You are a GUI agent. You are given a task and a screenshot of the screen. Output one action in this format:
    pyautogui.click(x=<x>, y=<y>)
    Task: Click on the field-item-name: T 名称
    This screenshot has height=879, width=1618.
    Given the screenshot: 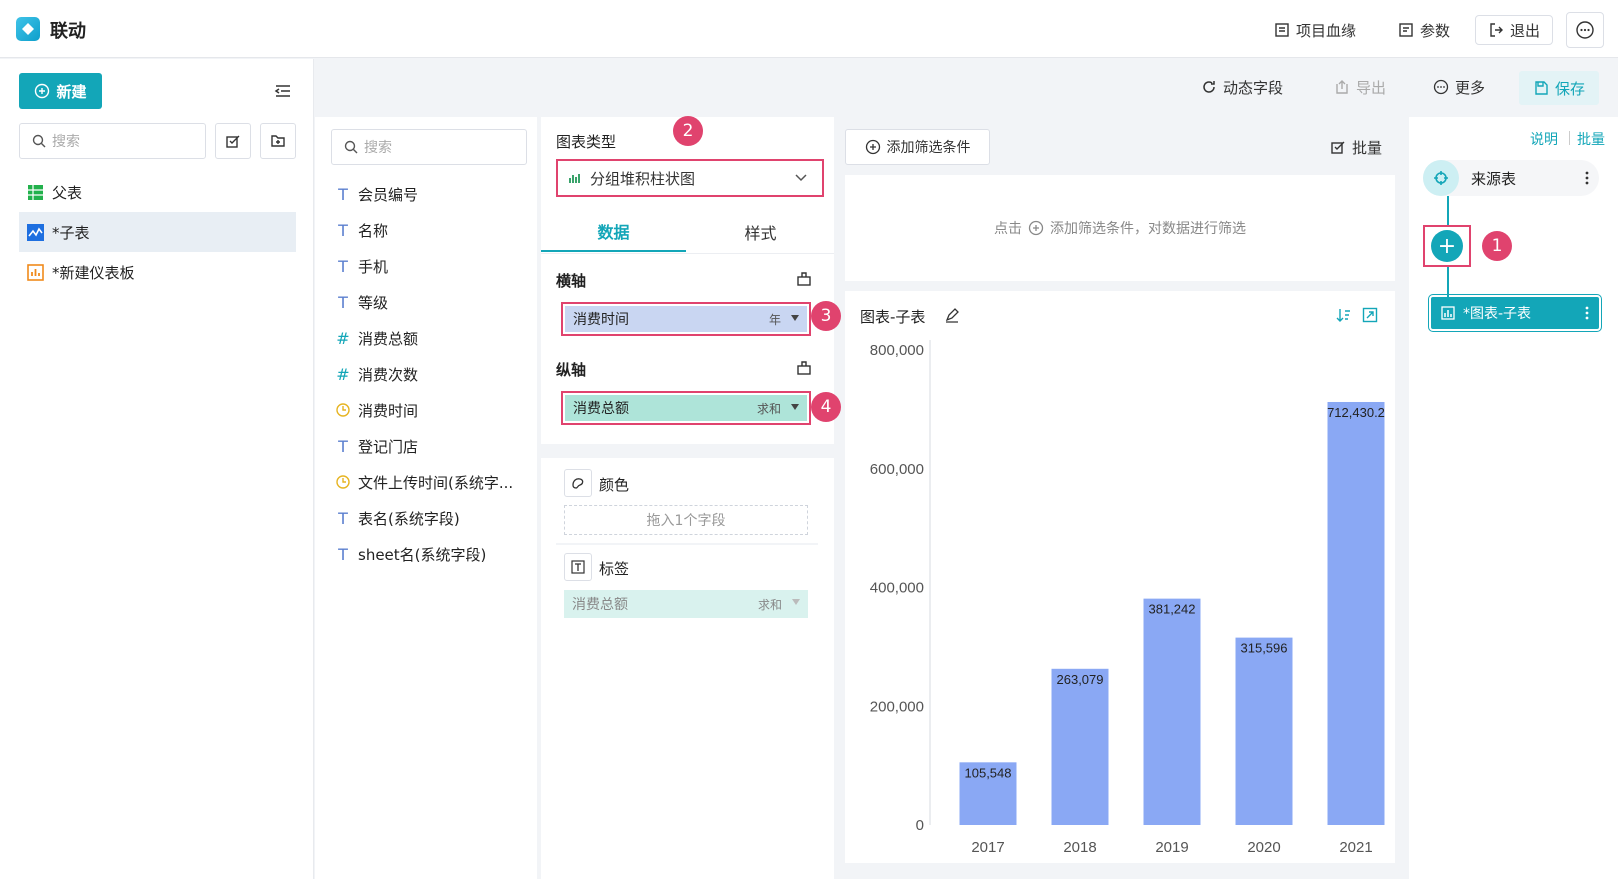 What is the action you would take?
    pyautogui.click(x=431, y=230)
    